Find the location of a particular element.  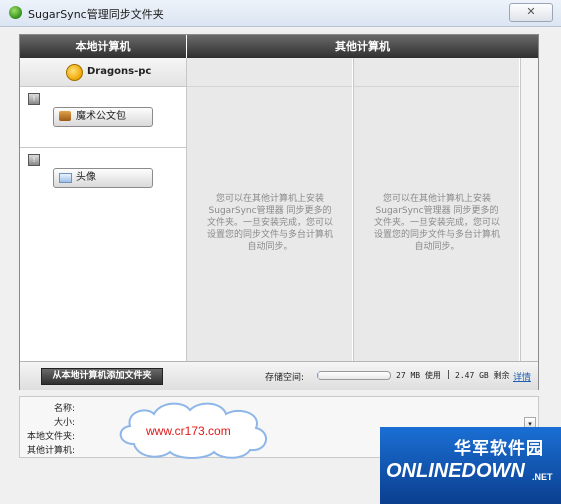

watermark-brand-suffix: .NET is located at coordinates (542, 477).